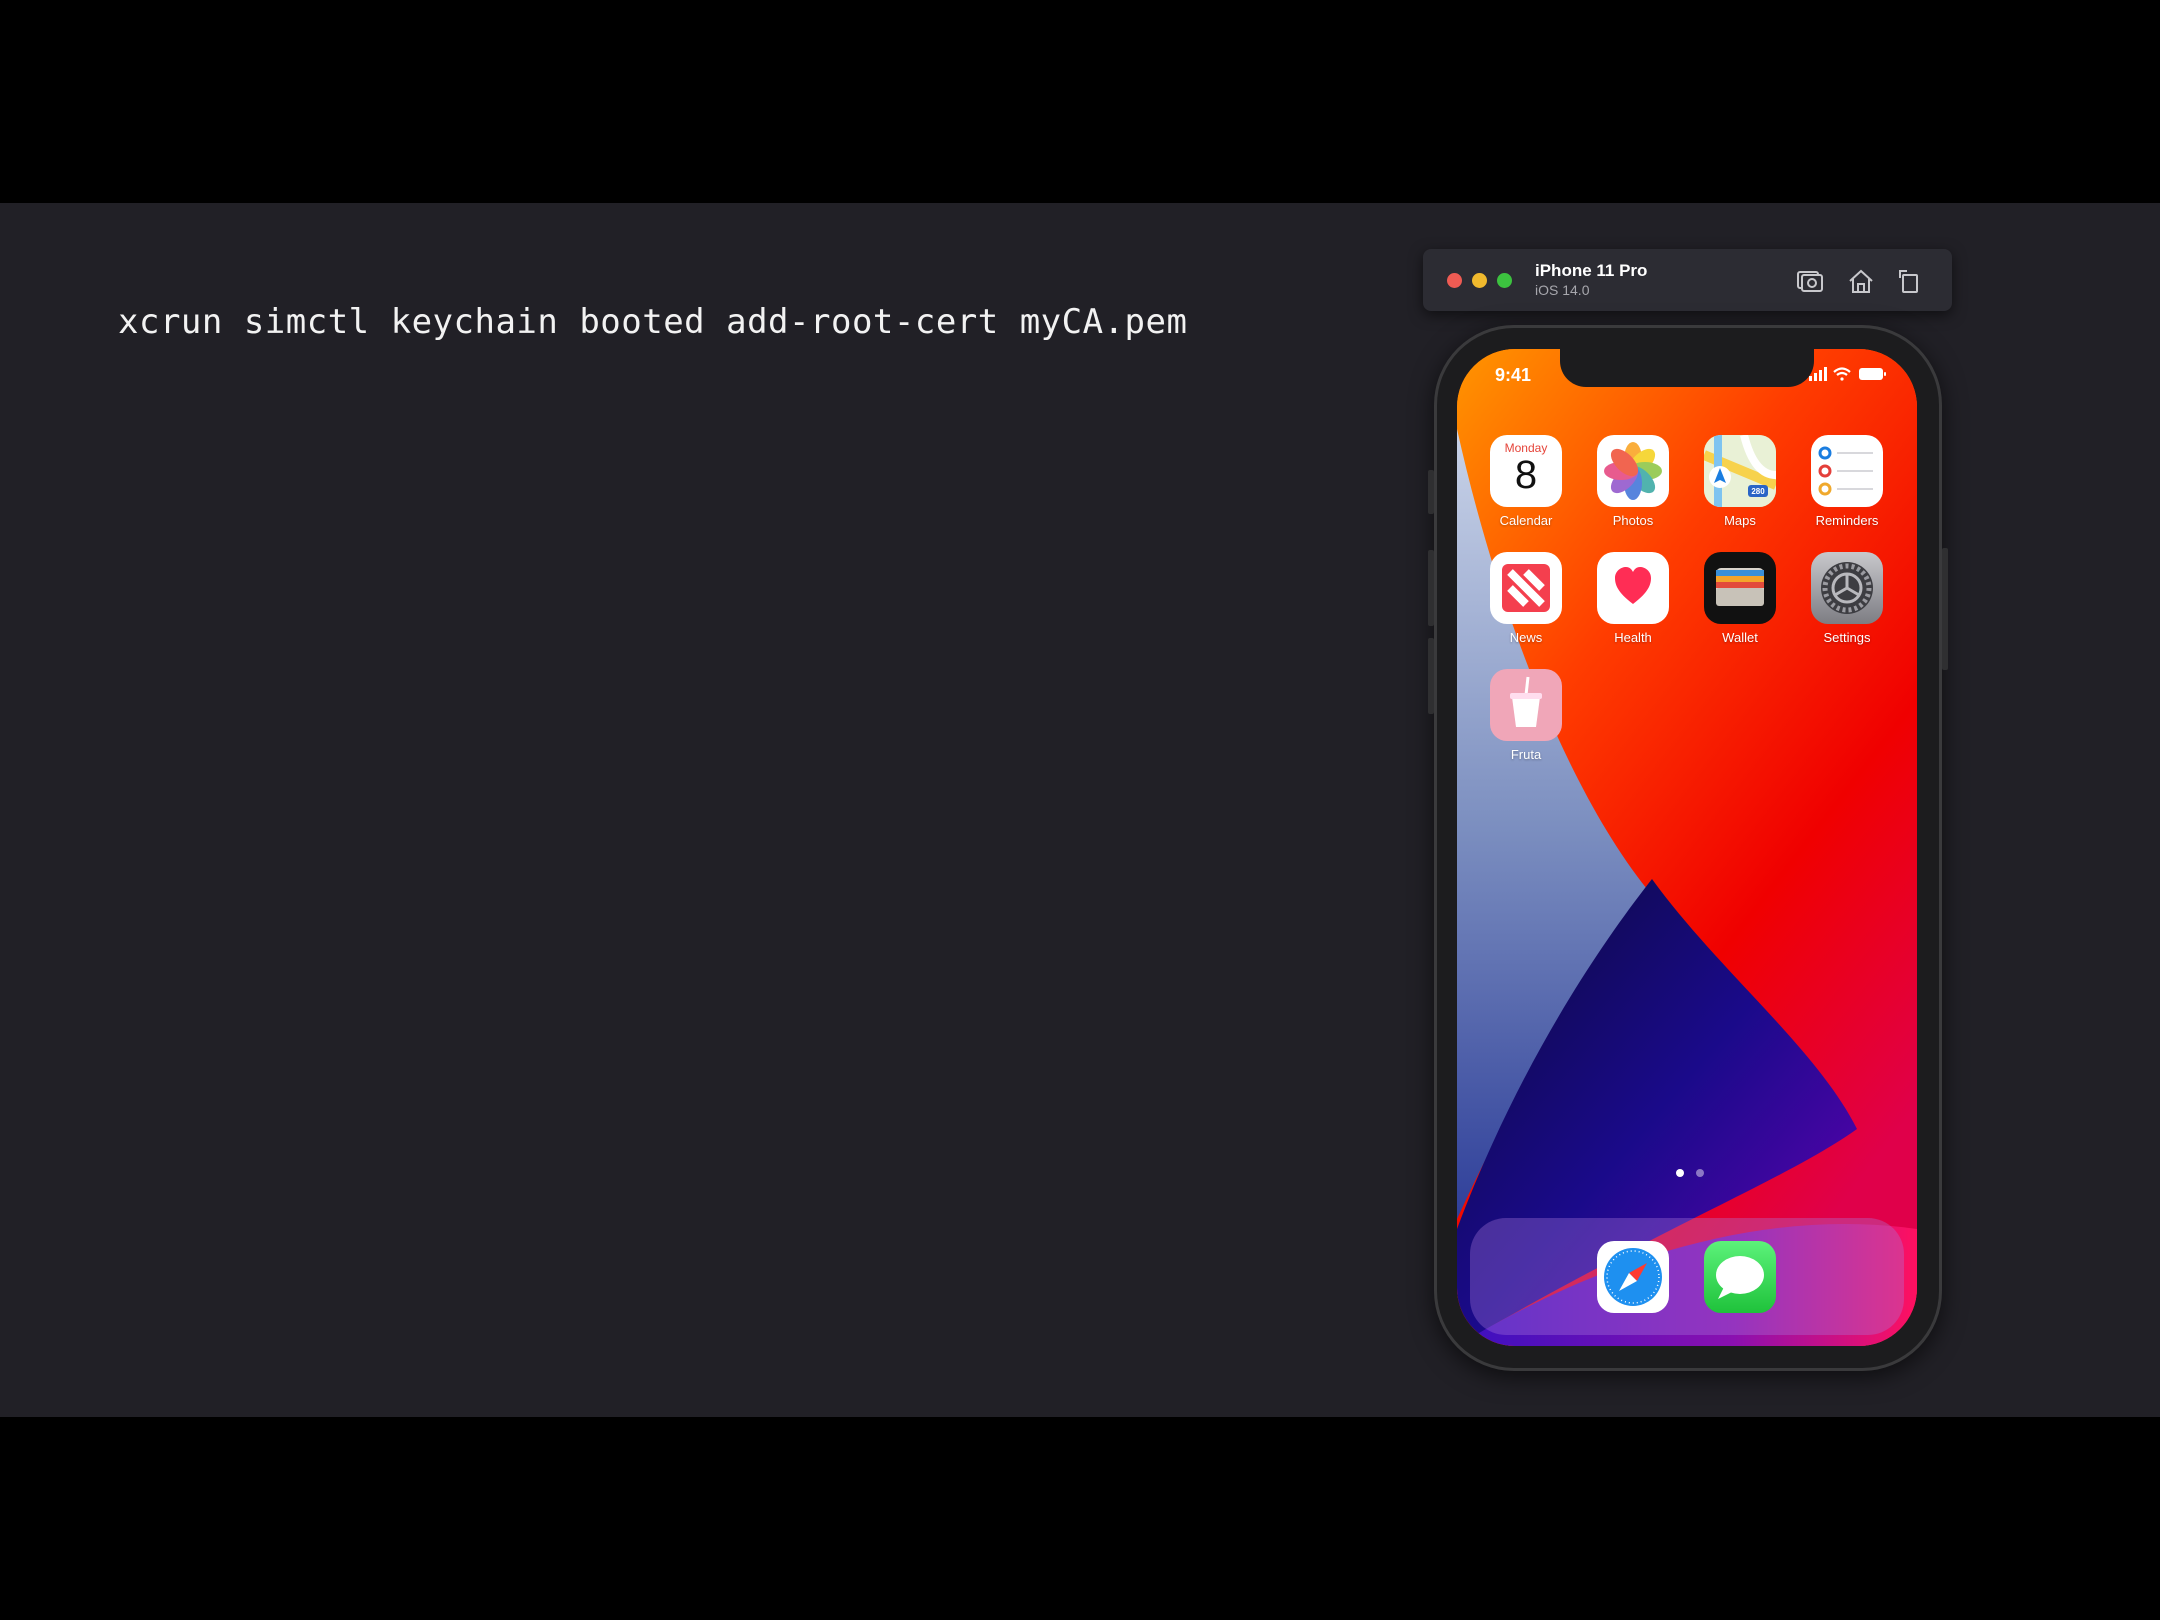  I want to click on wallet-icon, so click(1740, 588).